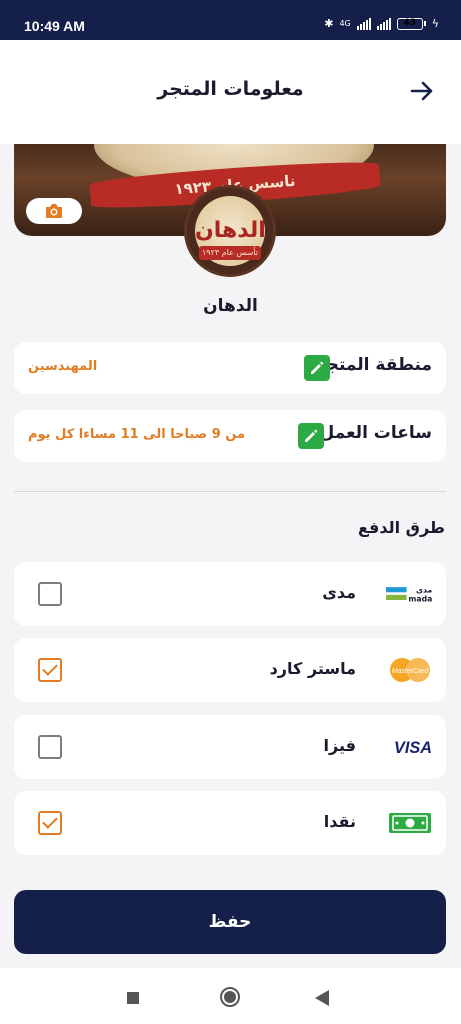 The image size is (461, 1024). I want to click on logo-ribbon: تأسس عام ١٩٢٣, so click(230, 253).